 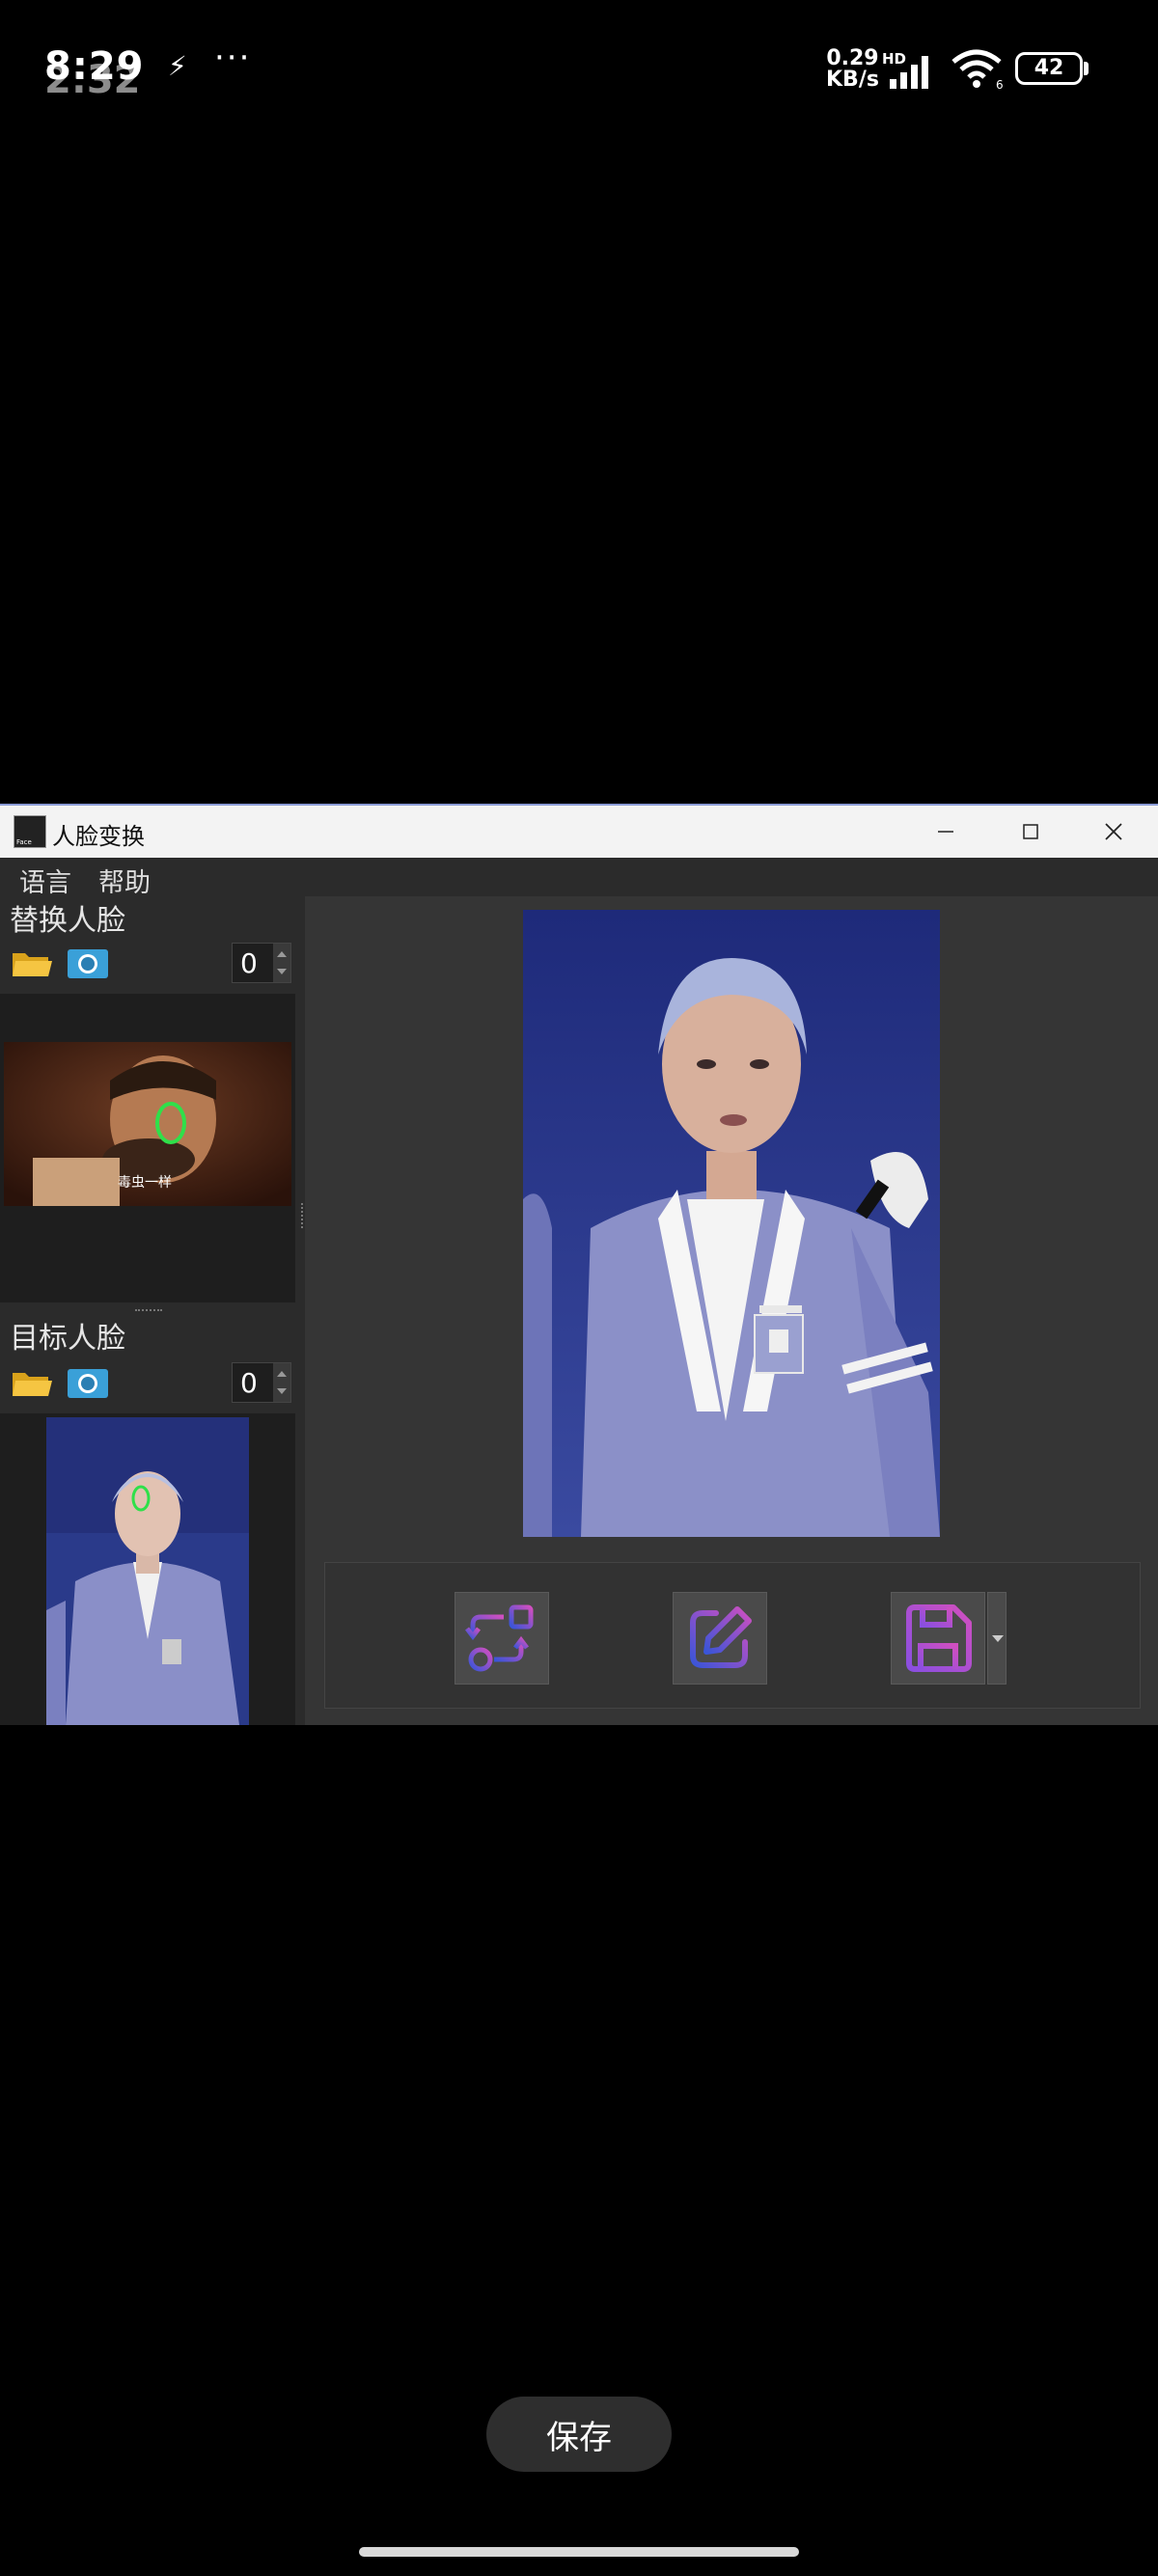 I want to click on menu-bar: 语言 帮助, so click(x=579, y=879).